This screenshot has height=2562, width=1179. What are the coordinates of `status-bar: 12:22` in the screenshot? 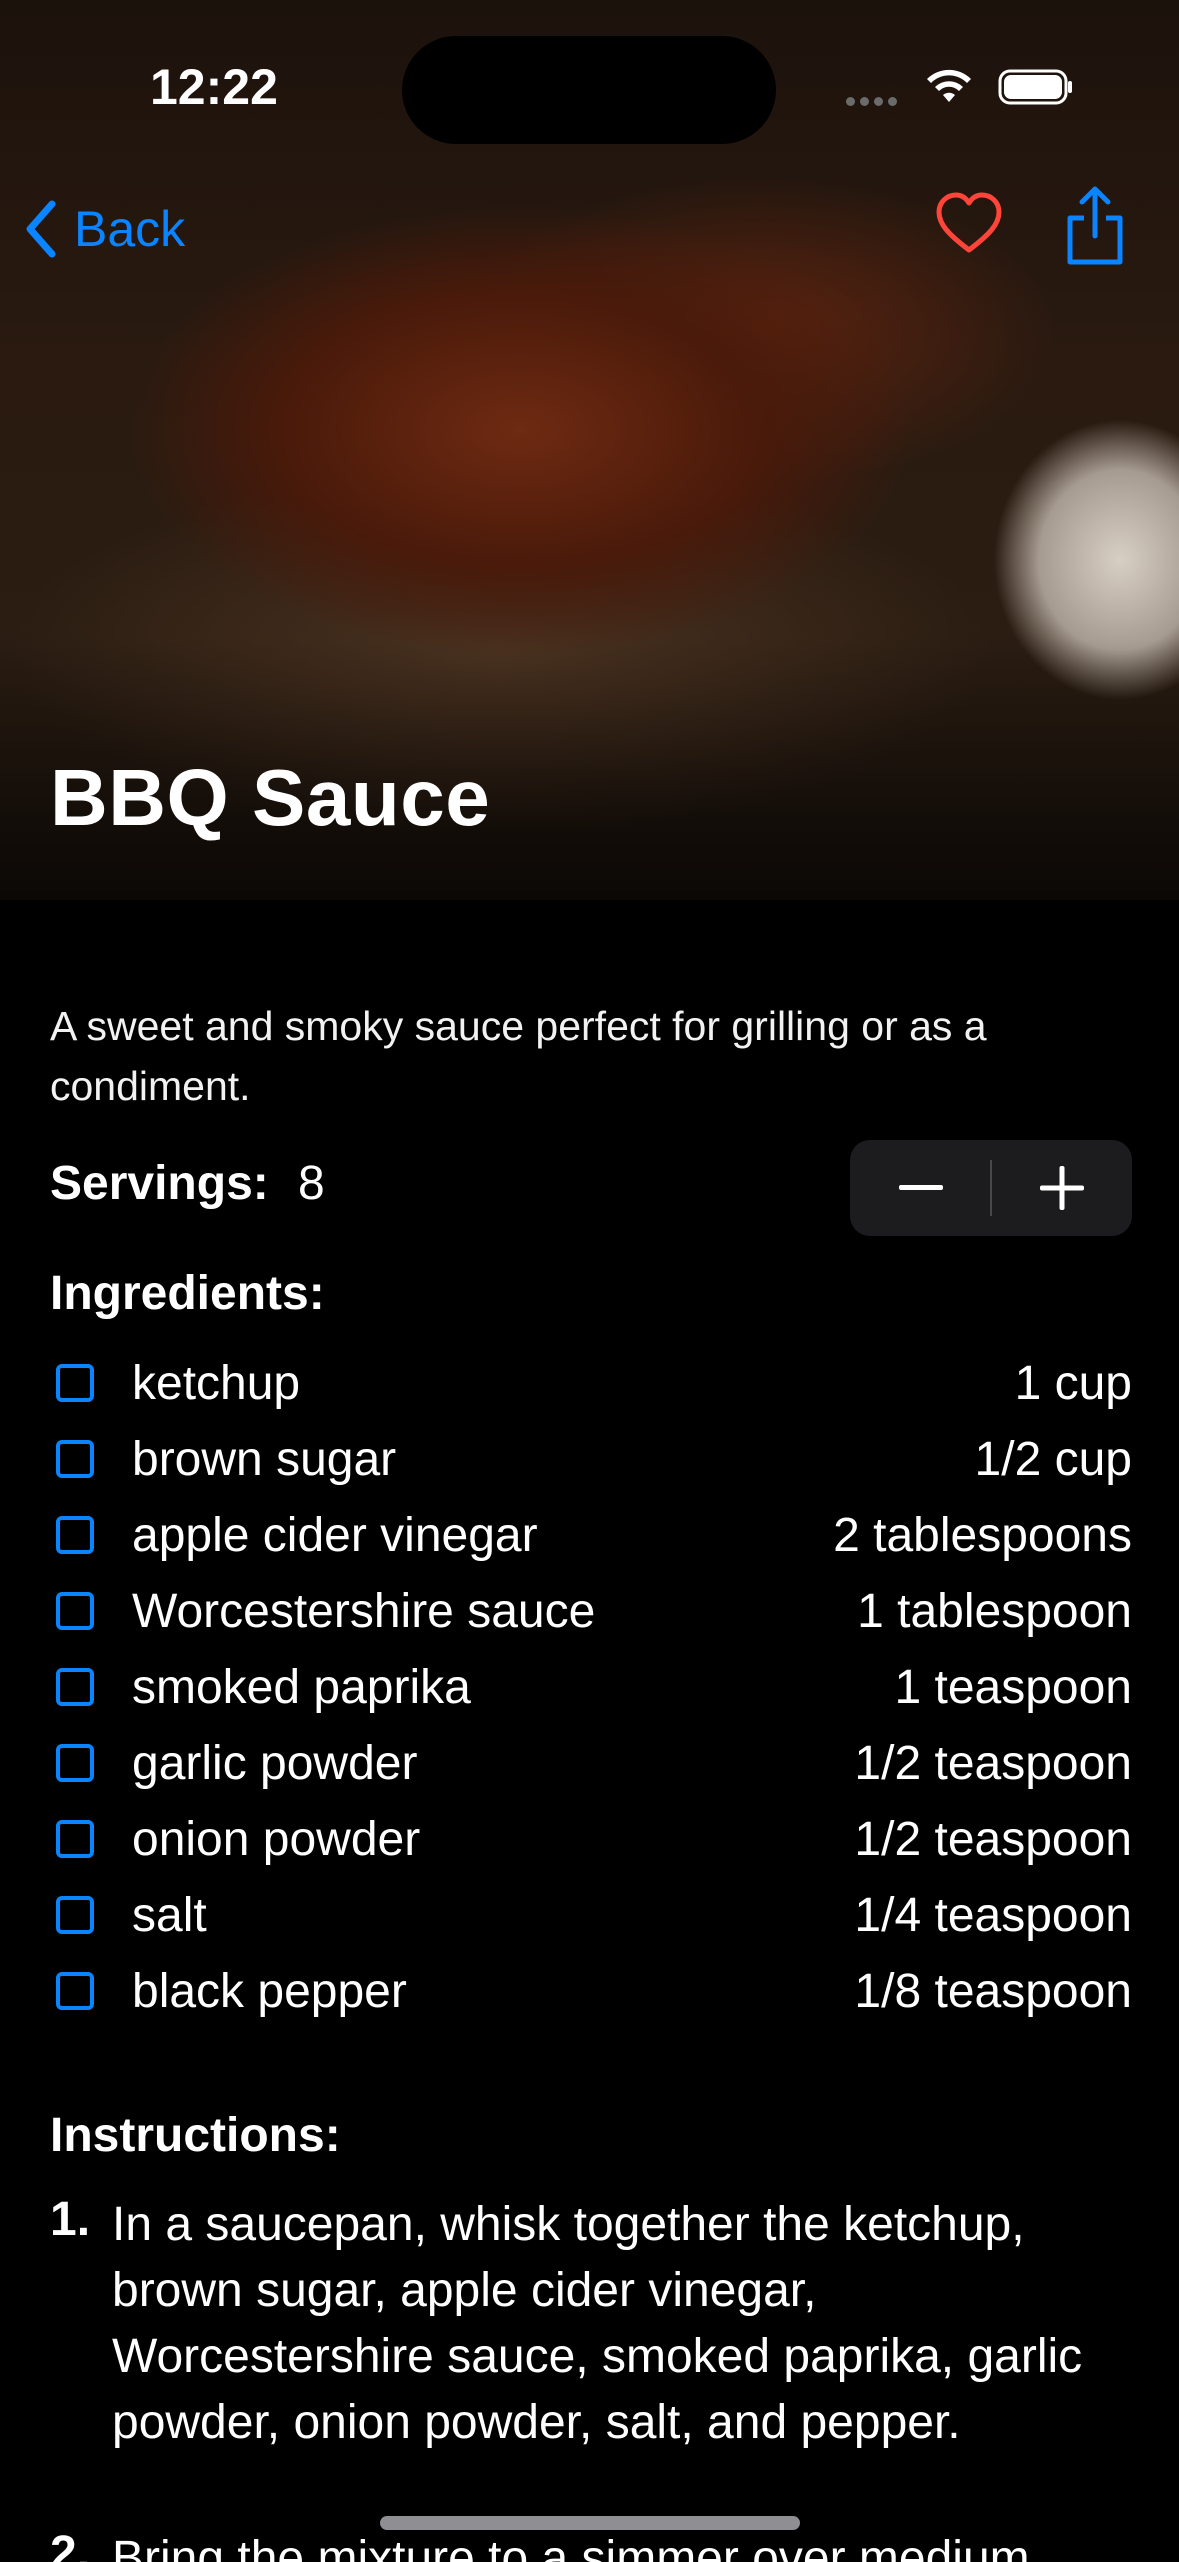 It's located at (589, 85).